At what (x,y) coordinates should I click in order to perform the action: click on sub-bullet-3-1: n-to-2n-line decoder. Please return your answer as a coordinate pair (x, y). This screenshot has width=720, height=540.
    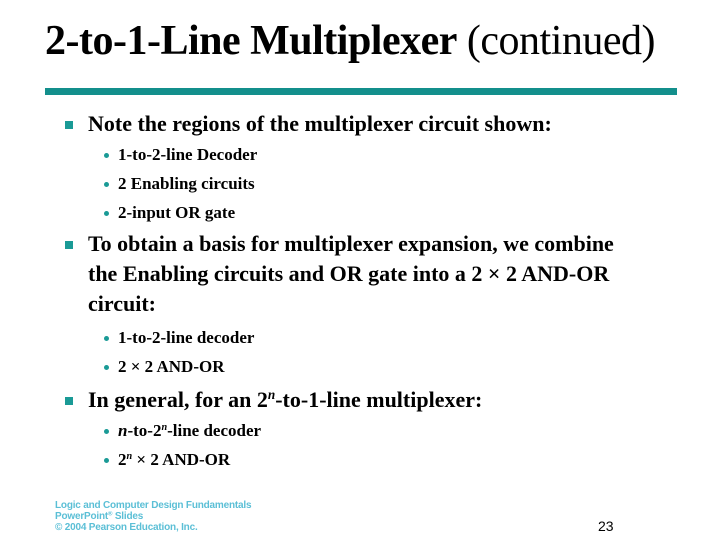
    Looking at the image, I should click on (183, 431).